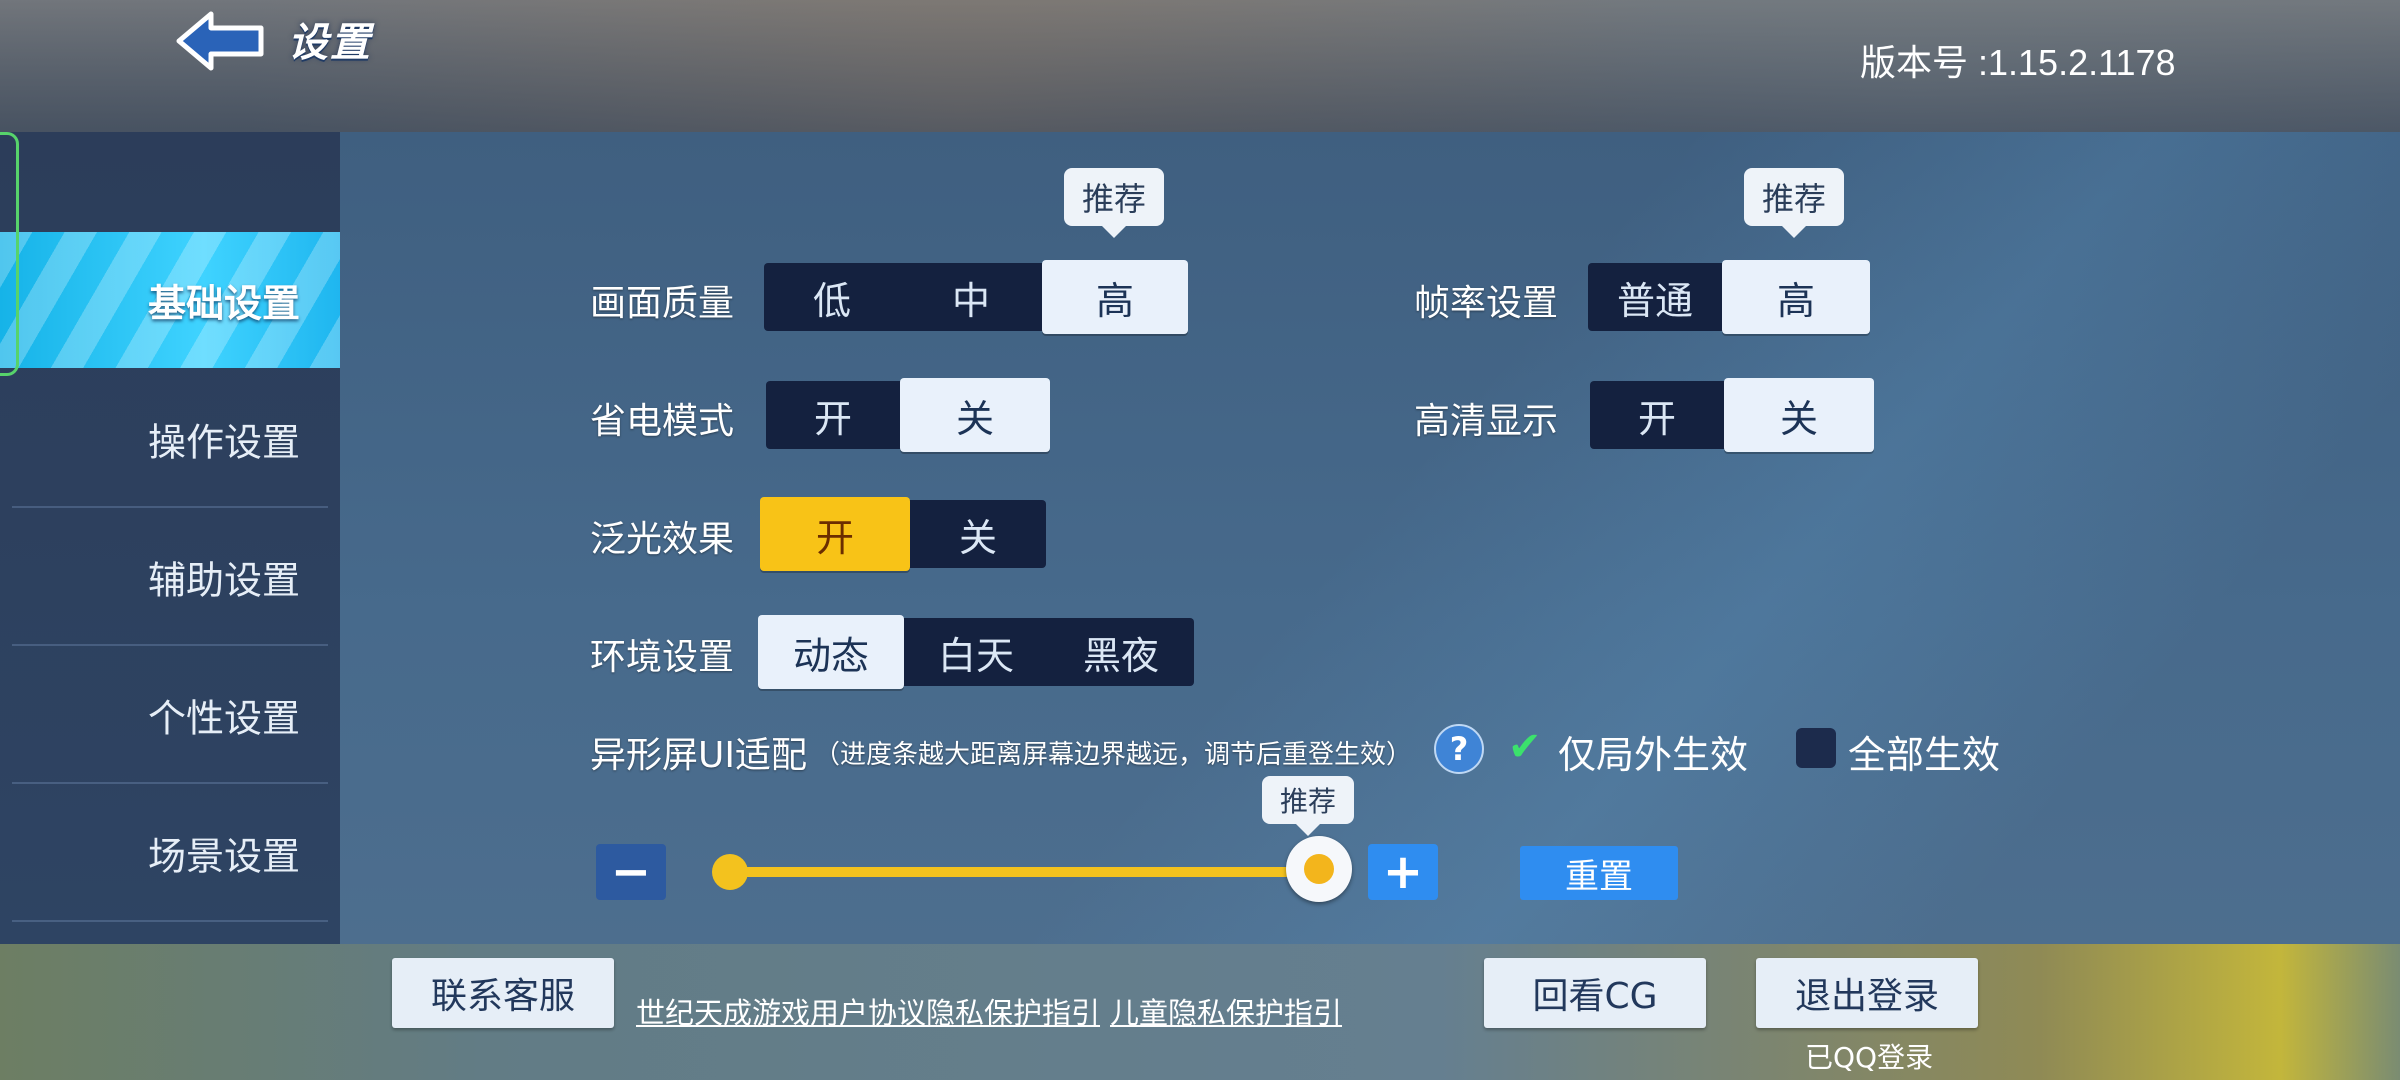 This screenshot has width=2400, height=1080. I want to click on graphics-medium-option: 中, so click(971, 297).